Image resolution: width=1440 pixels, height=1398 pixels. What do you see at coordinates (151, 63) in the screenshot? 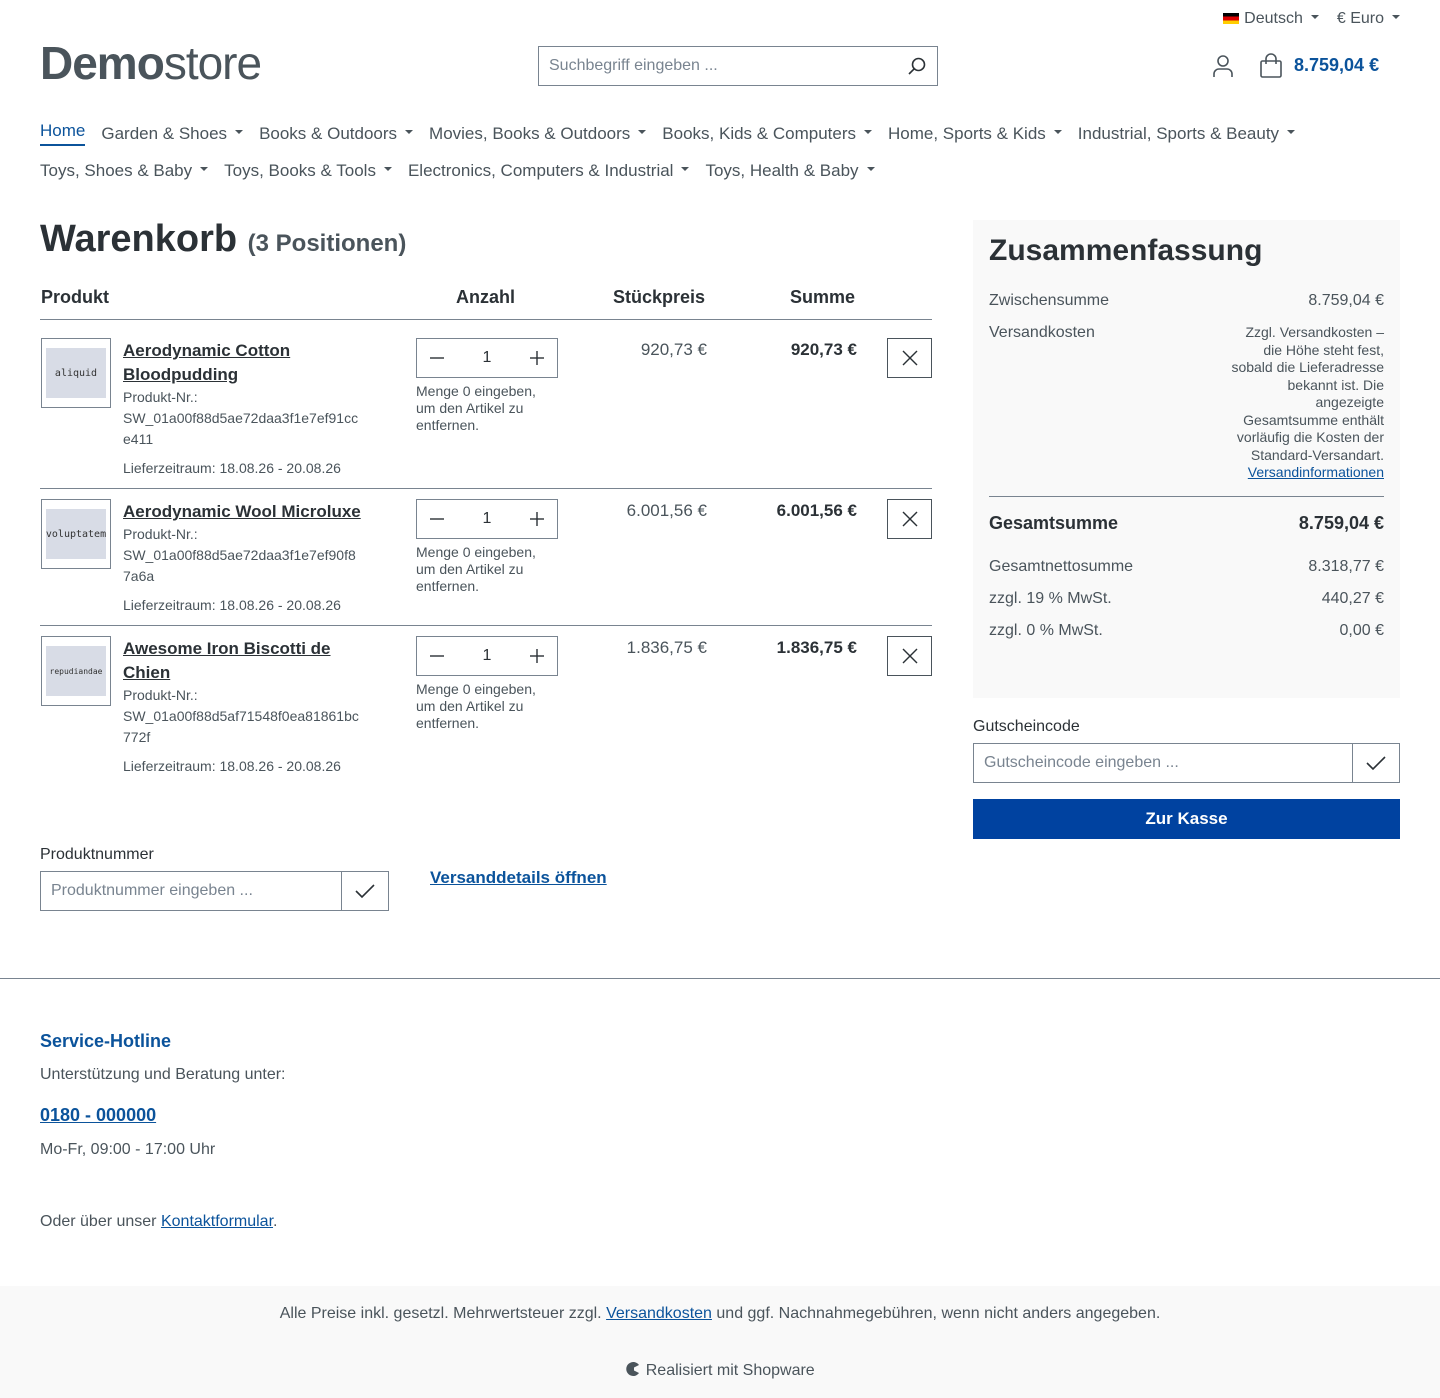
I see `logo: Demostore` at bounding box center [151, 63].